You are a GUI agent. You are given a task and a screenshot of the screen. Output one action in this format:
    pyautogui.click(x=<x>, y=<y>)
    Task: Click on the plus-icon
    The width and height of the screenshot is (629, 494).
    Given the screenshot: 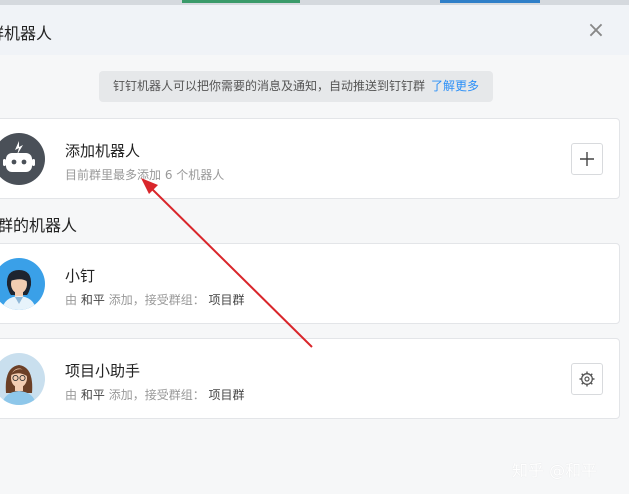 What is the action you would take?
    pyautogui.click(x=587, y=159)
    